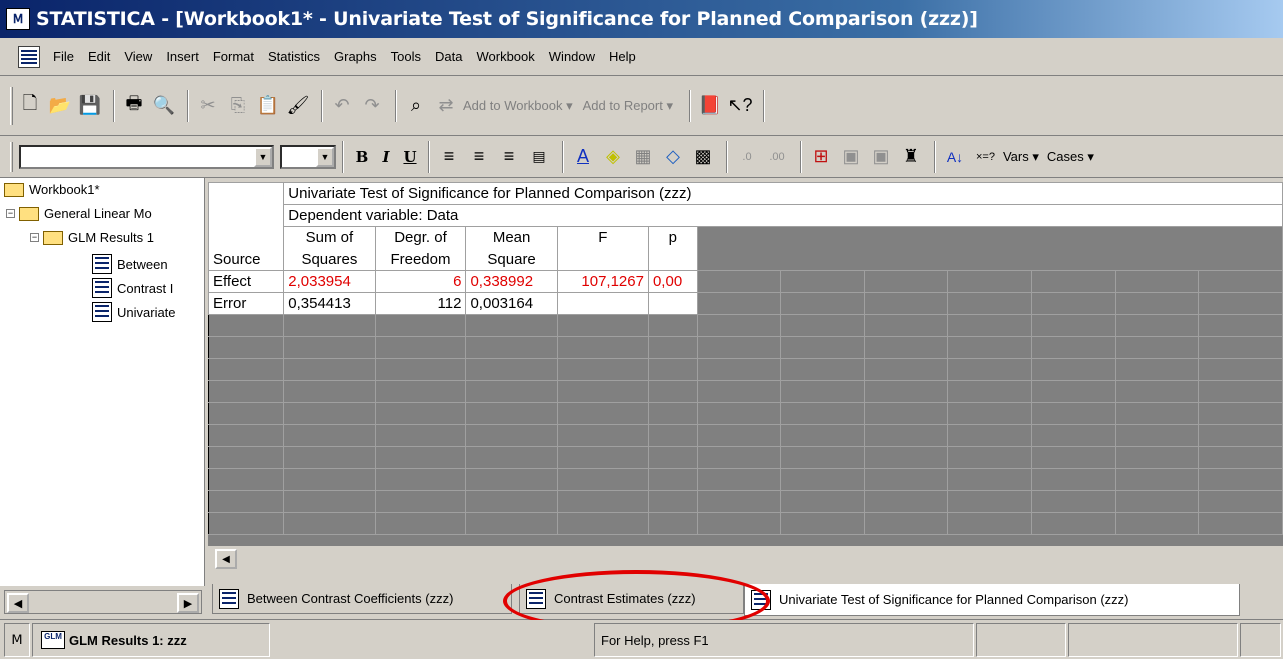 The width and height of the screenshot is (1283, 659). What do you see at coordinates (420, 281) in the screenshot?
I see `cell-df: 6` at bounding box center [420, 281].